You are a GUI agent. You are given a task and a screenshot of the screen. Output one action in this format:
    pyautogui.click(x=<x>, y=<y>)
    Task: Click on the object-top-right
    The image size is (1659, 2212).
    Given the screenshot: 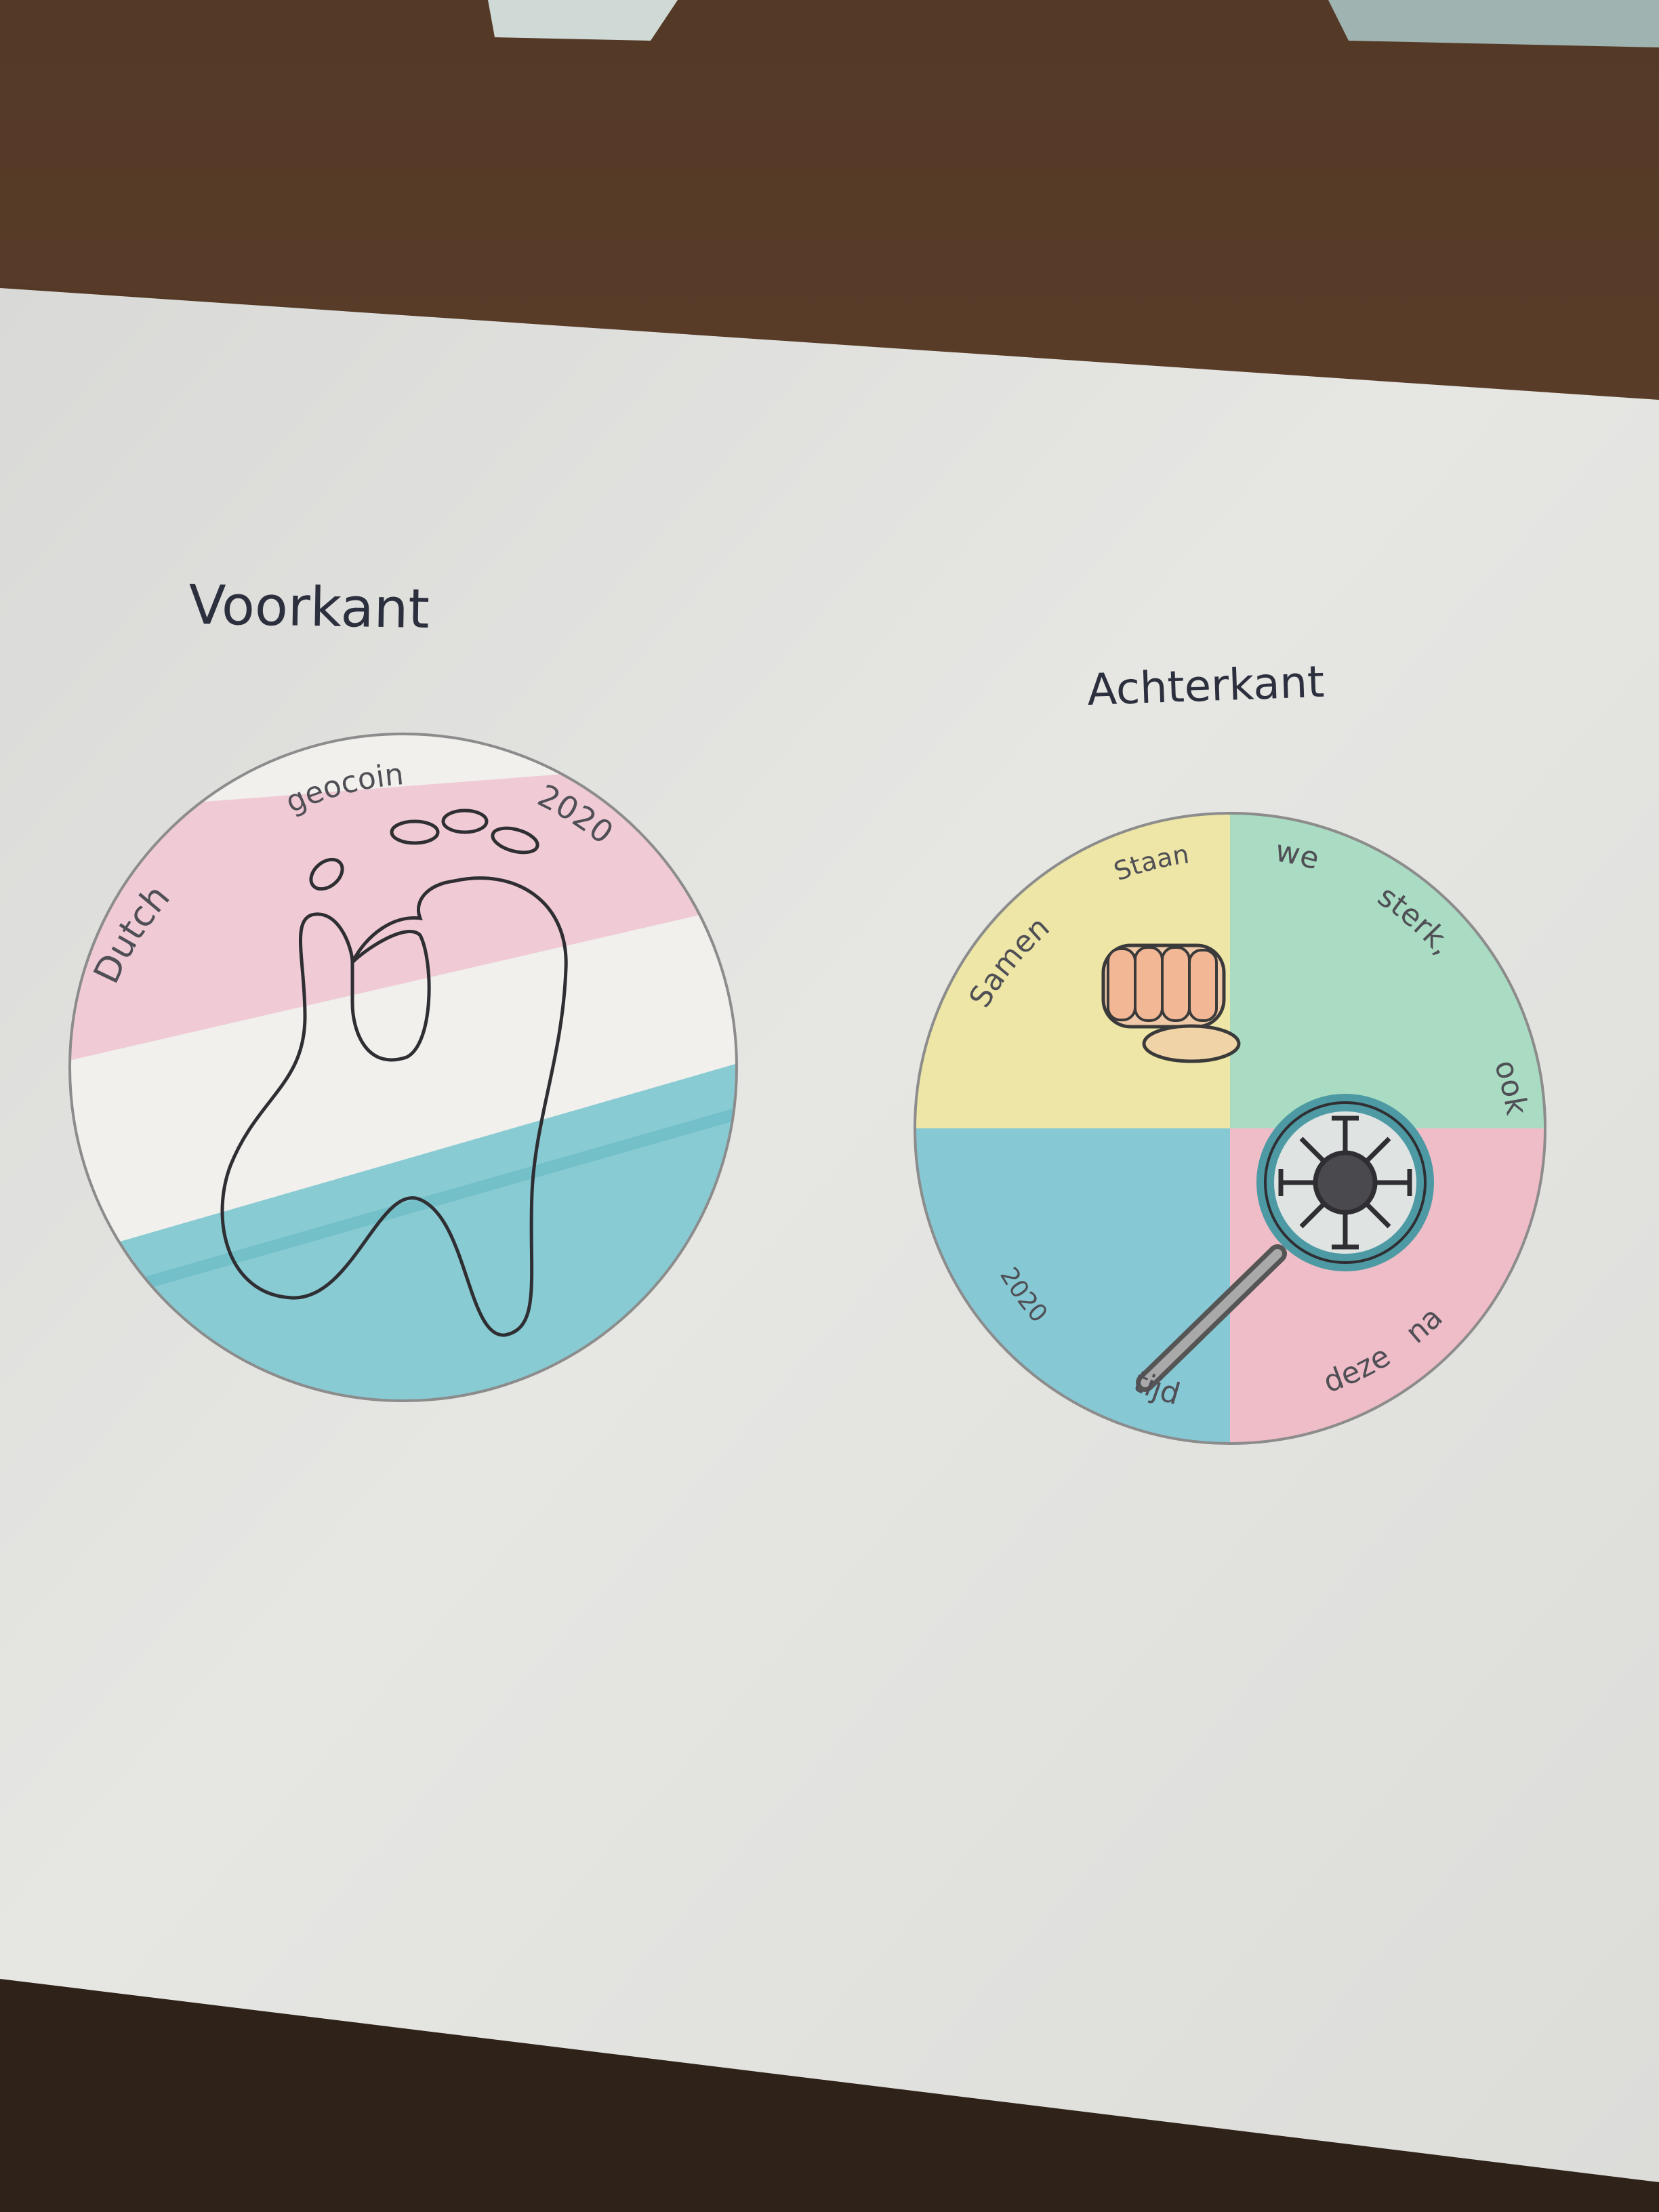 What is the action you would take?
    pyautogui.click(x=1493, y=23)
    